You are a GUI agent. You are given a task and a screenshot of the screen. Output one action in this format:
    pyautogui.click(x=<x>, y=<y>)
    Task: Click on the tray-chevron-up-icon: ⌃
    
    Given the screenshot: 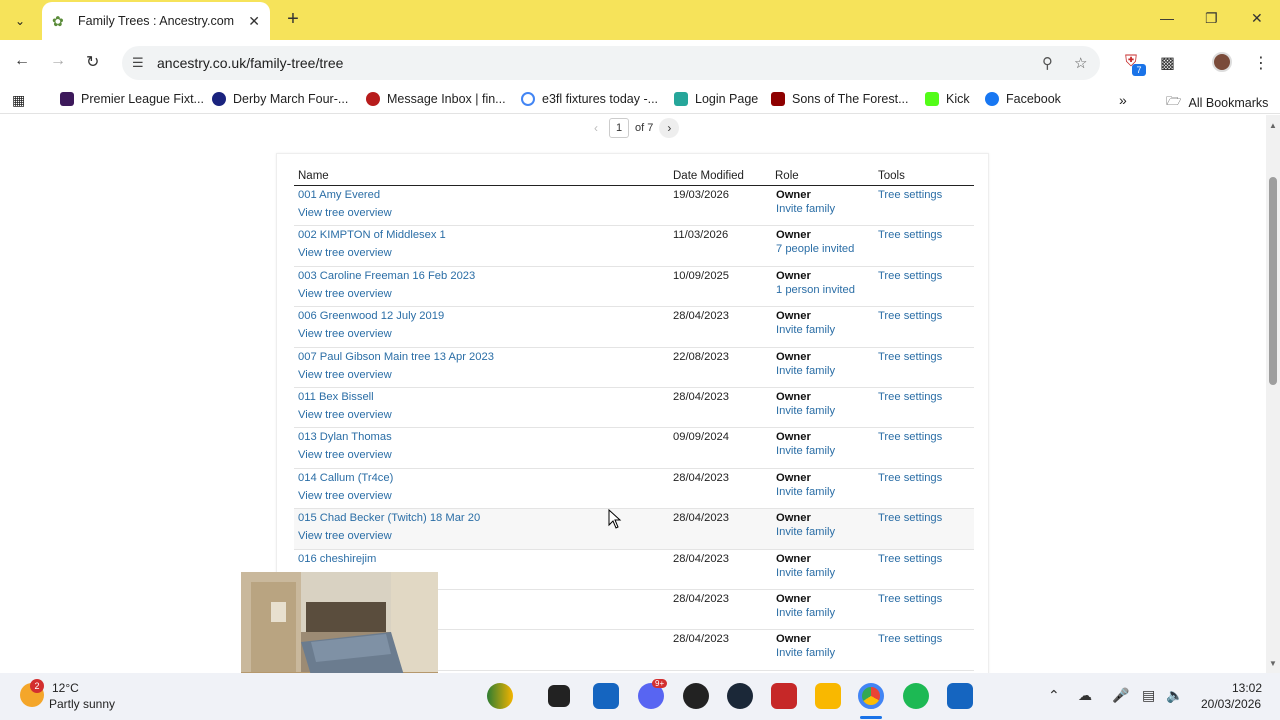 What is the action you would take?
    pyautogui.click(x=1054, y=695)
    